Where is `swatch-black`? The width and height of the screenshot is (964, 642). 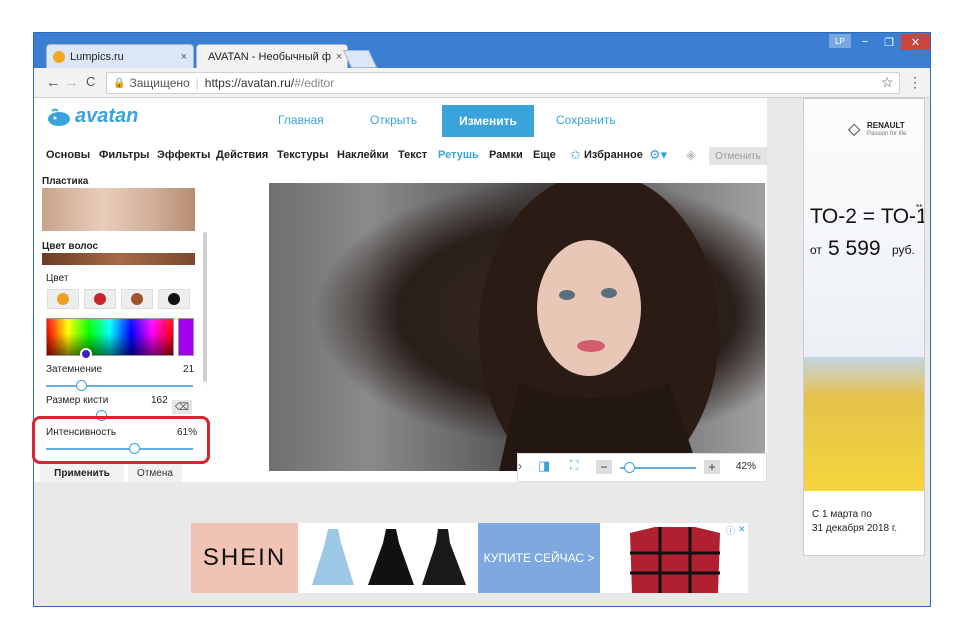
swatch-black is located at coordinates (174, 299).